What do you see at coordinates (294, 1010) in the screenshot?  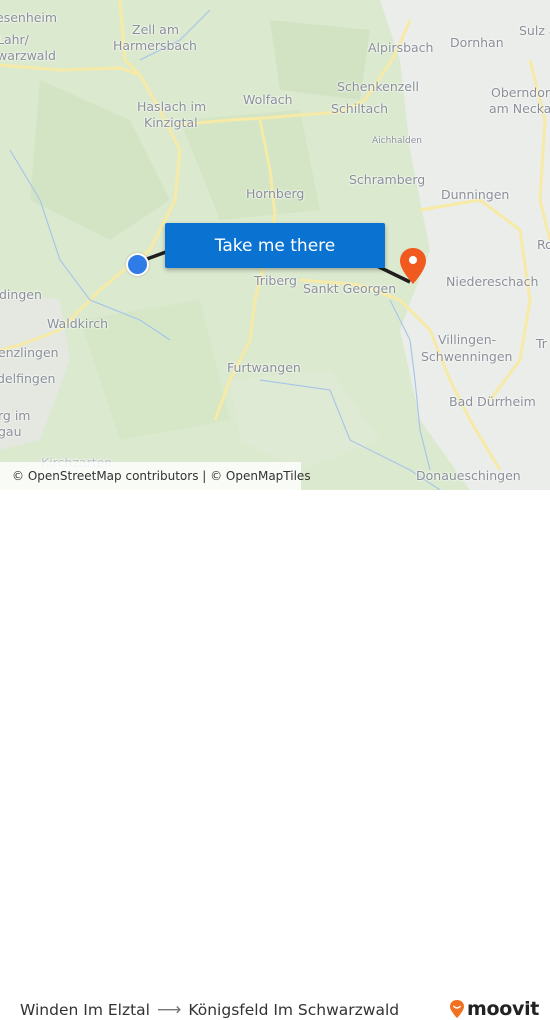 I see `destination-name: Königsfeld Im Schwarzwald` at bounding box center [294, 1010].